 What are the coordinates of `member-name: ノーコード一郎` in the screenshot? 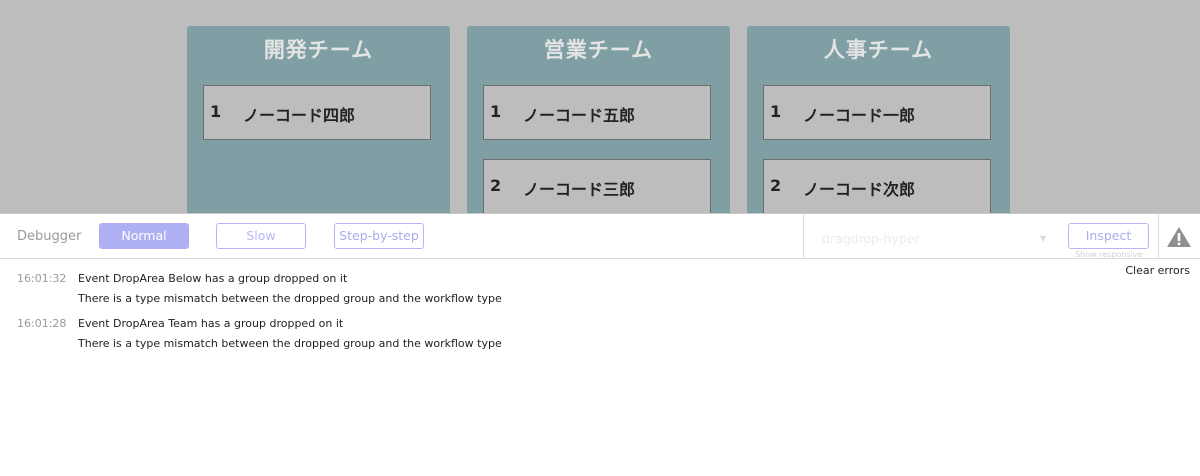 It's located at (859, 115).